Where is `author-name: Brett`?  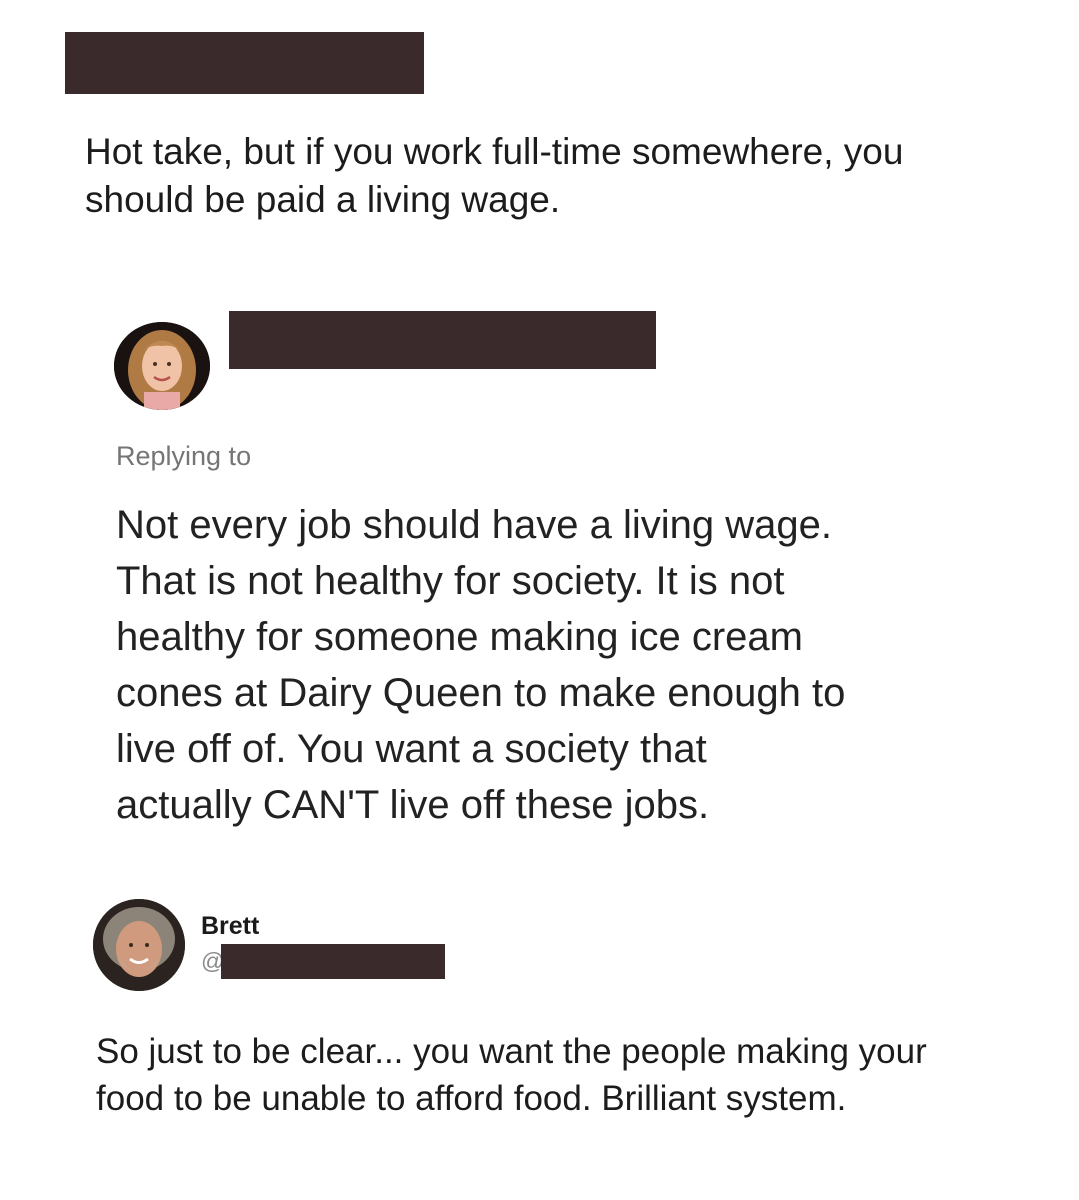
author-name: Brett is located at coordinates (230, 926).